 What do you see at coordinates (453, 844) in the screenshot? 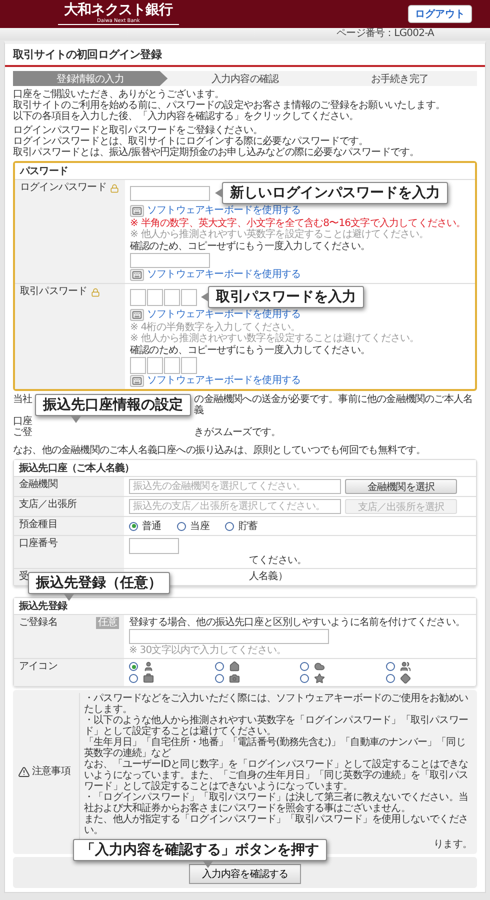
I see `notes-text: ります。` at bounding box center [453, 844].